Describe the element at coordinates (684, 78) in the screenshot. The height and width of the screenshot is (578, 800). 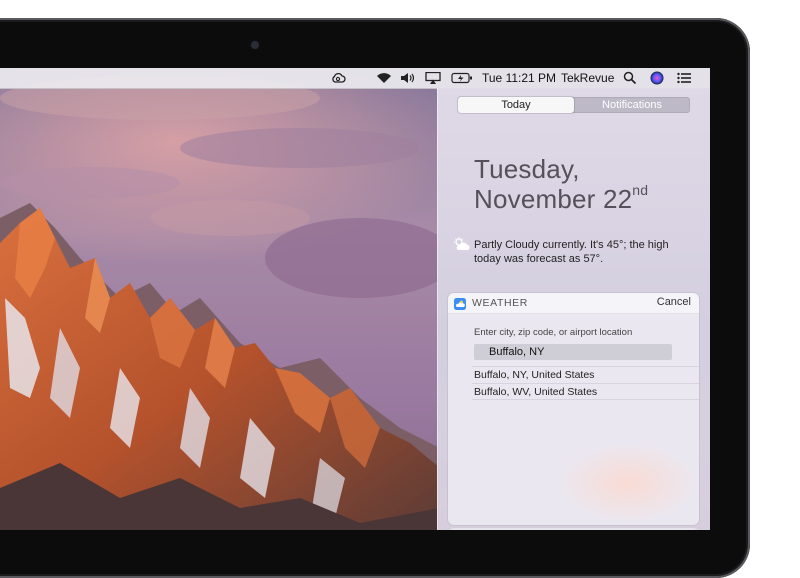
I see `notification-center-icon` at that location.